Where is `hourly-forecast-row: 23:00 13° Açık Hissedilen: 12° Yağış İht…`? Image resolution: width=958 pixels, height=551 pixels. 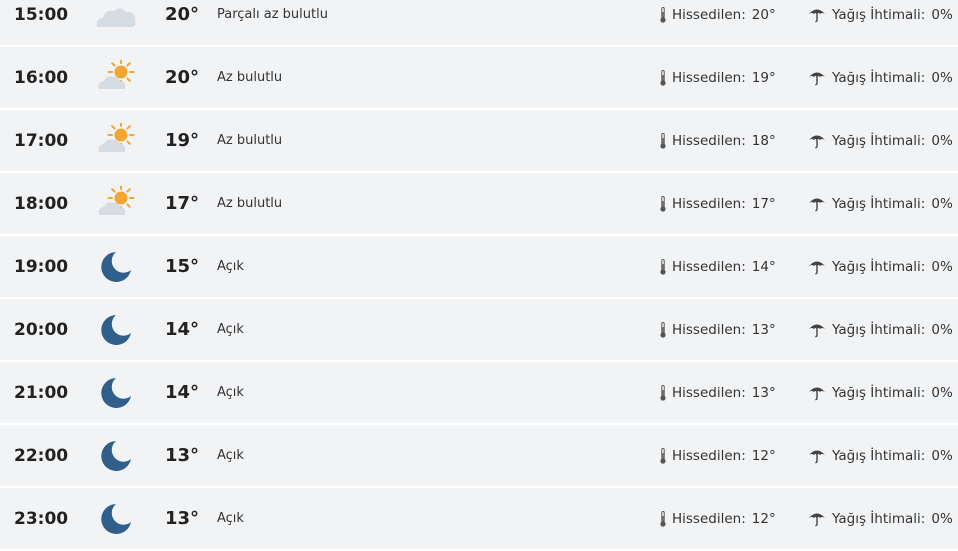
hourly-forecast-row: 23:00 13° Açık Hissedilen: 12° Yağış İht… is located at coordinates (479, 519).